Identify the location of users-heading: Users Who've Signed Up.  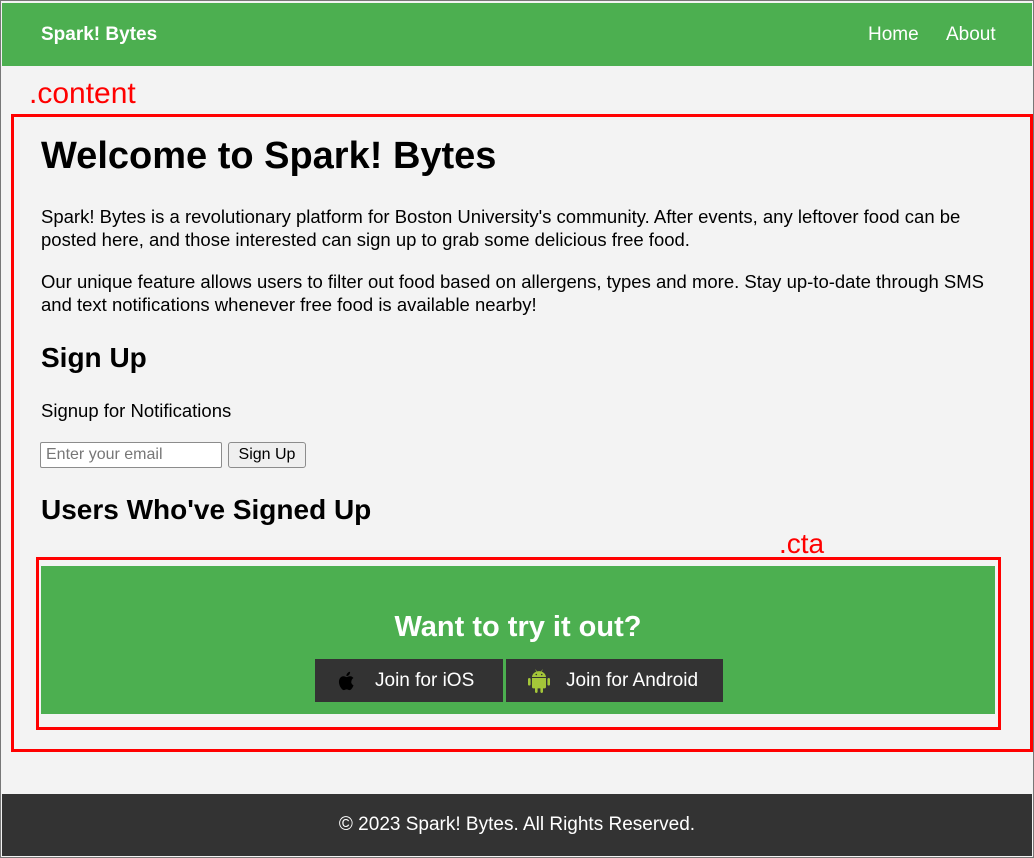
(206, 509).